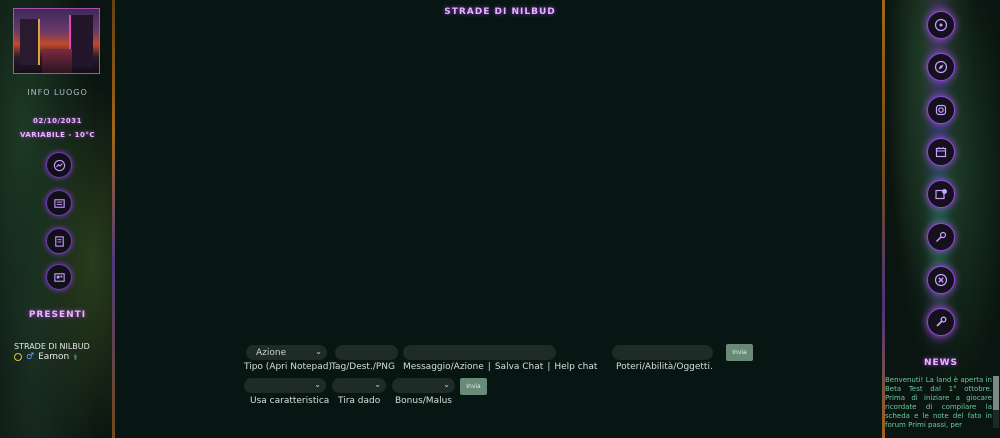 The image size is (1000, 438). What do you see at coordinates (288, 367) in the screenshot?
I see `type-label: Tipo (Apri Notepad)` at bounding box center [288, 367].